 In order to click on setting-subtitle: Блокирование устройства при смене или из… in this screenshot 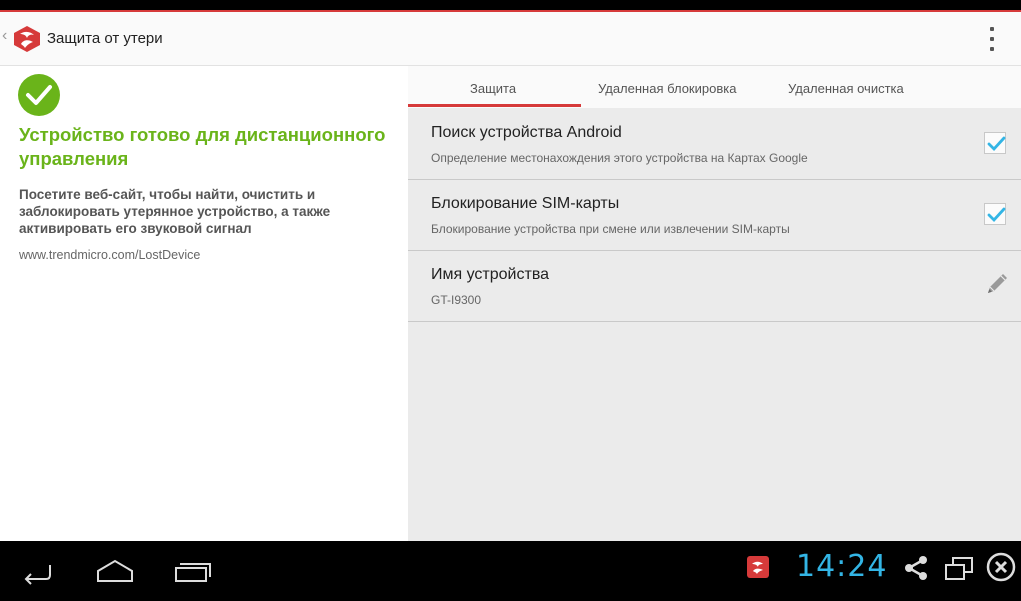, I will do `click(610, 229)`.